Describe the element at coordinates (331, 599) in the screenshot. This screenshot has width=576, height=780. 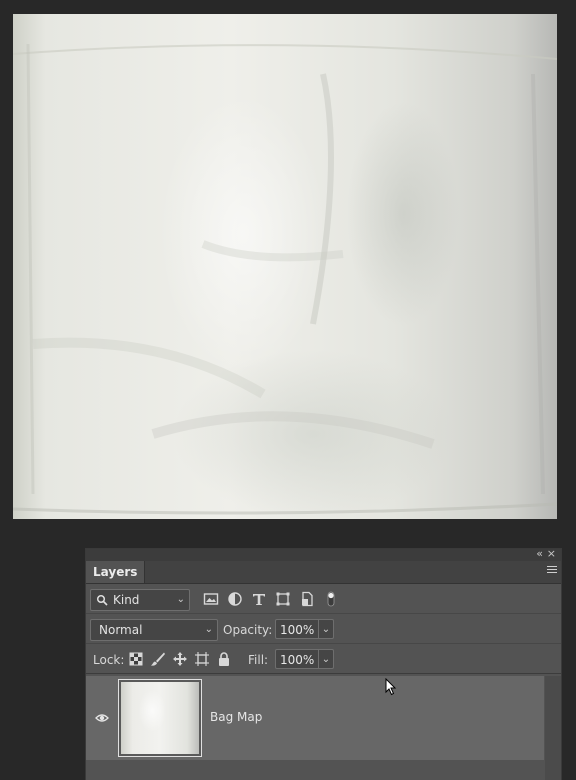
I see `filter-toggle-icon` at that location.